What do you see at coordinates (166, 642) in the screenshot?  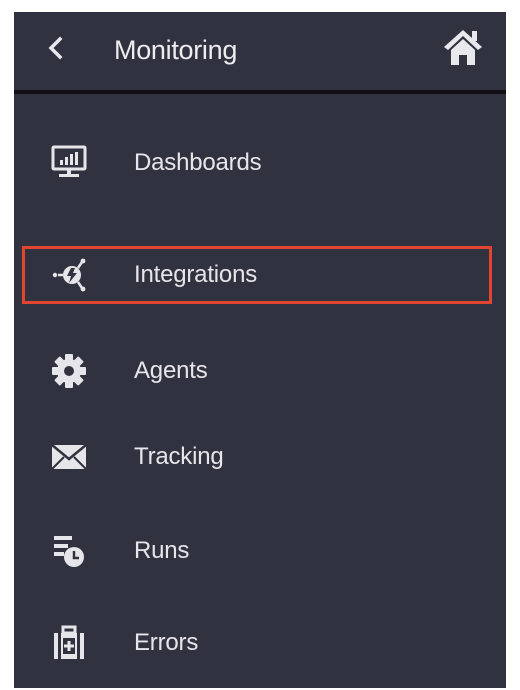 I see `sidebar-item-label: Errors` at bounding box center [166, 642].